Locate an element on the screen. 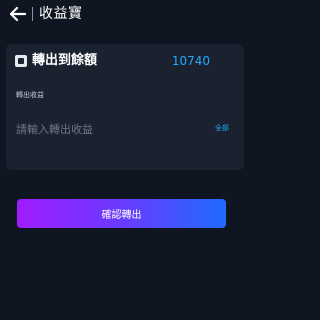 The image size is (320, 320). transfer-earnings-label: 轉出收益 is located at coordinates (30, 95).